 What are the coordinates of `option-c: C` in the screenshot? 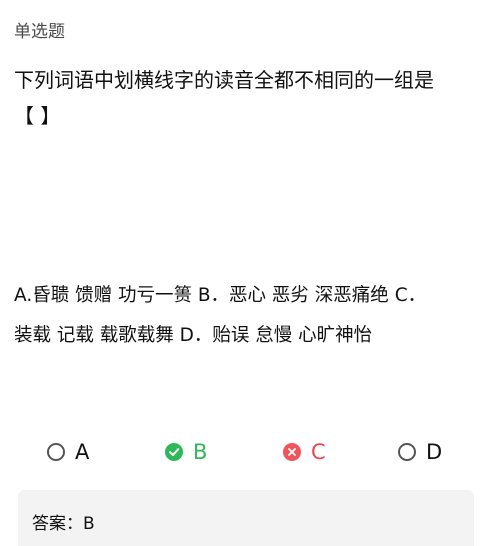 It's located at (304, 452).